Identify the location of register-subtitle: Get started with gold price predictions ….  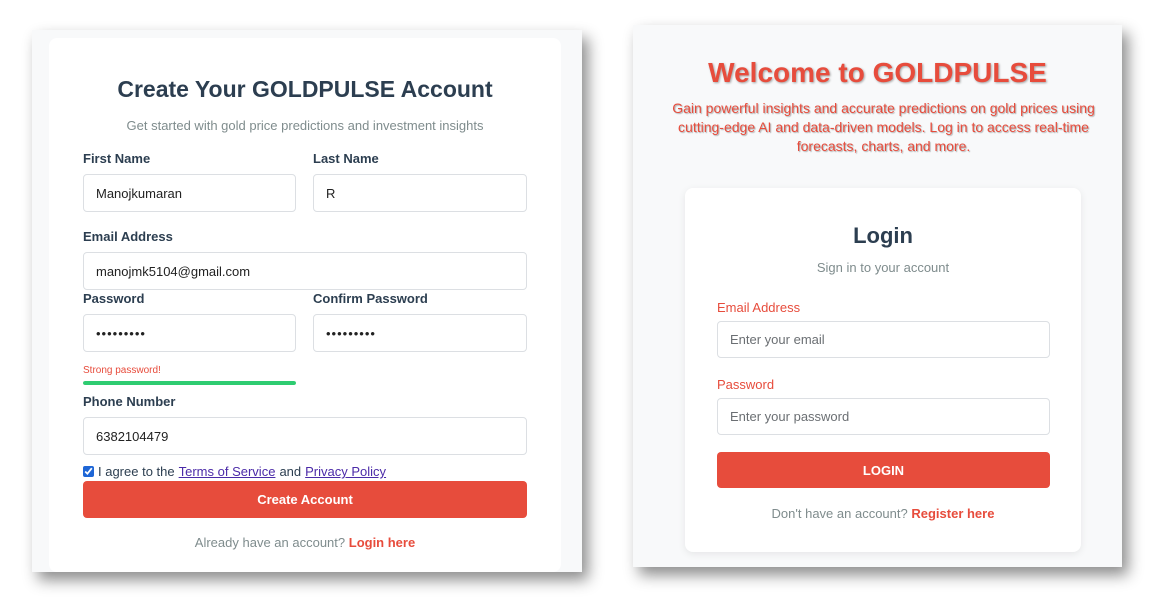
(305, 125).